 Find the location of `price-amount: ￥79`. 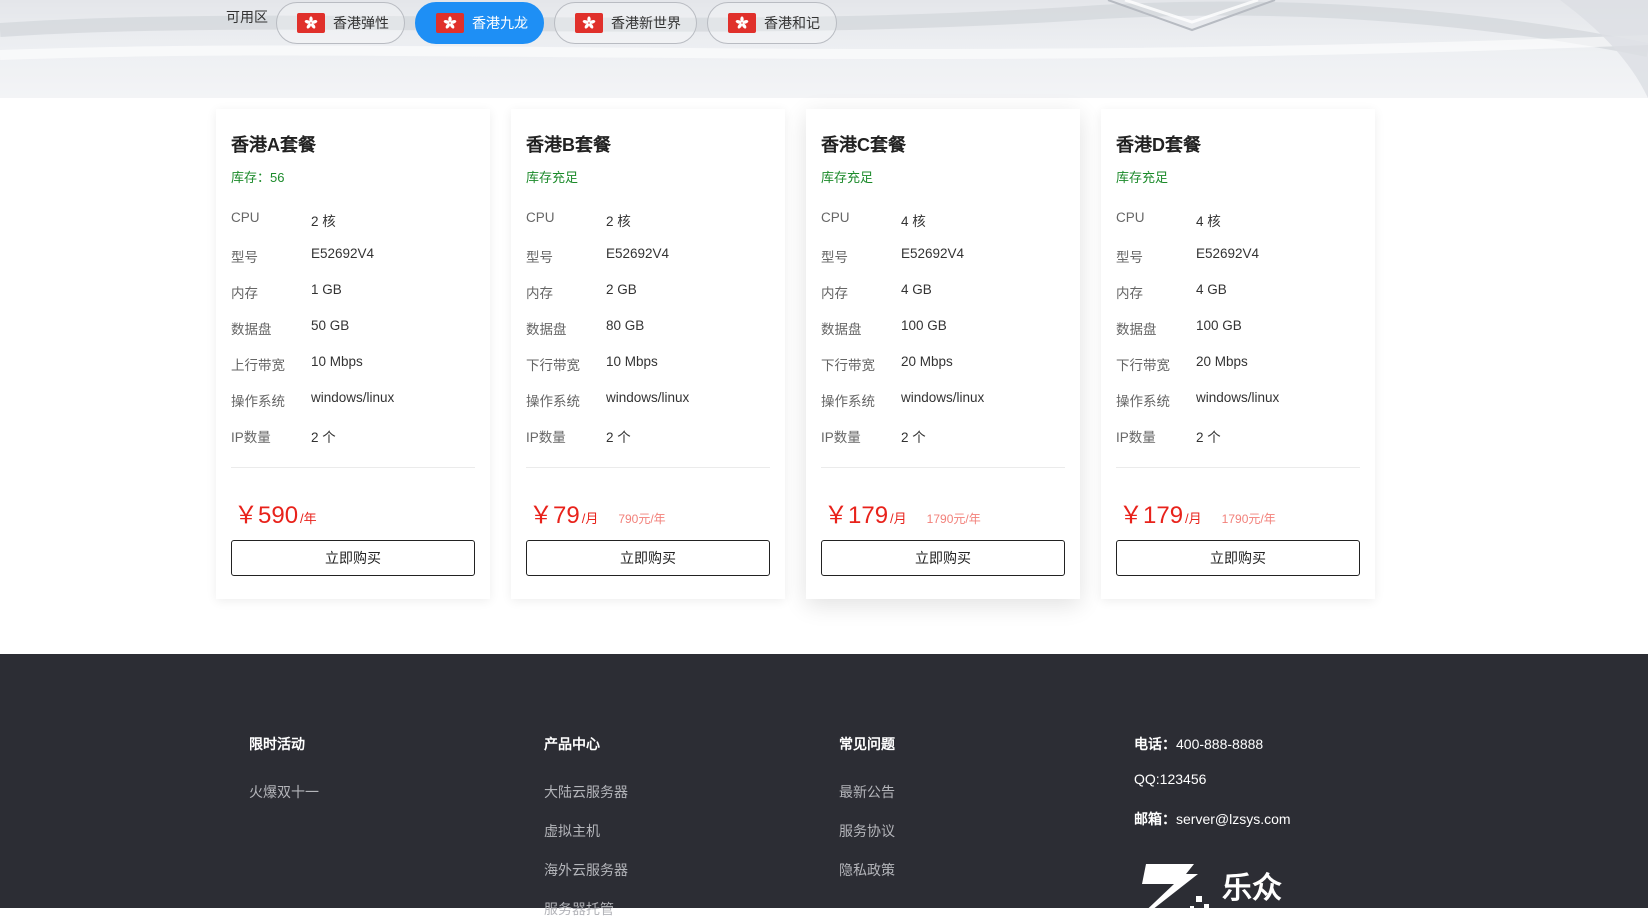

price-amount: ￥79 is located at coordinates (554, 515).